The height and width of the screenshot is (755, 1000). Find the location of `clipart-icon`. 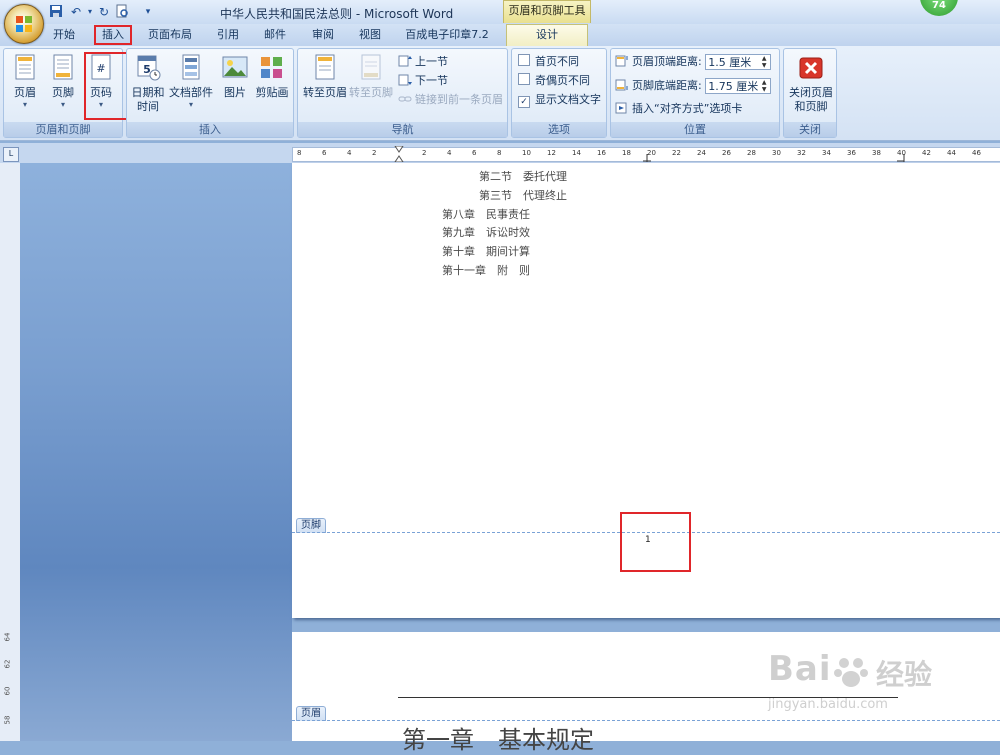

clipart-icon is located at coordinates (271, 67).